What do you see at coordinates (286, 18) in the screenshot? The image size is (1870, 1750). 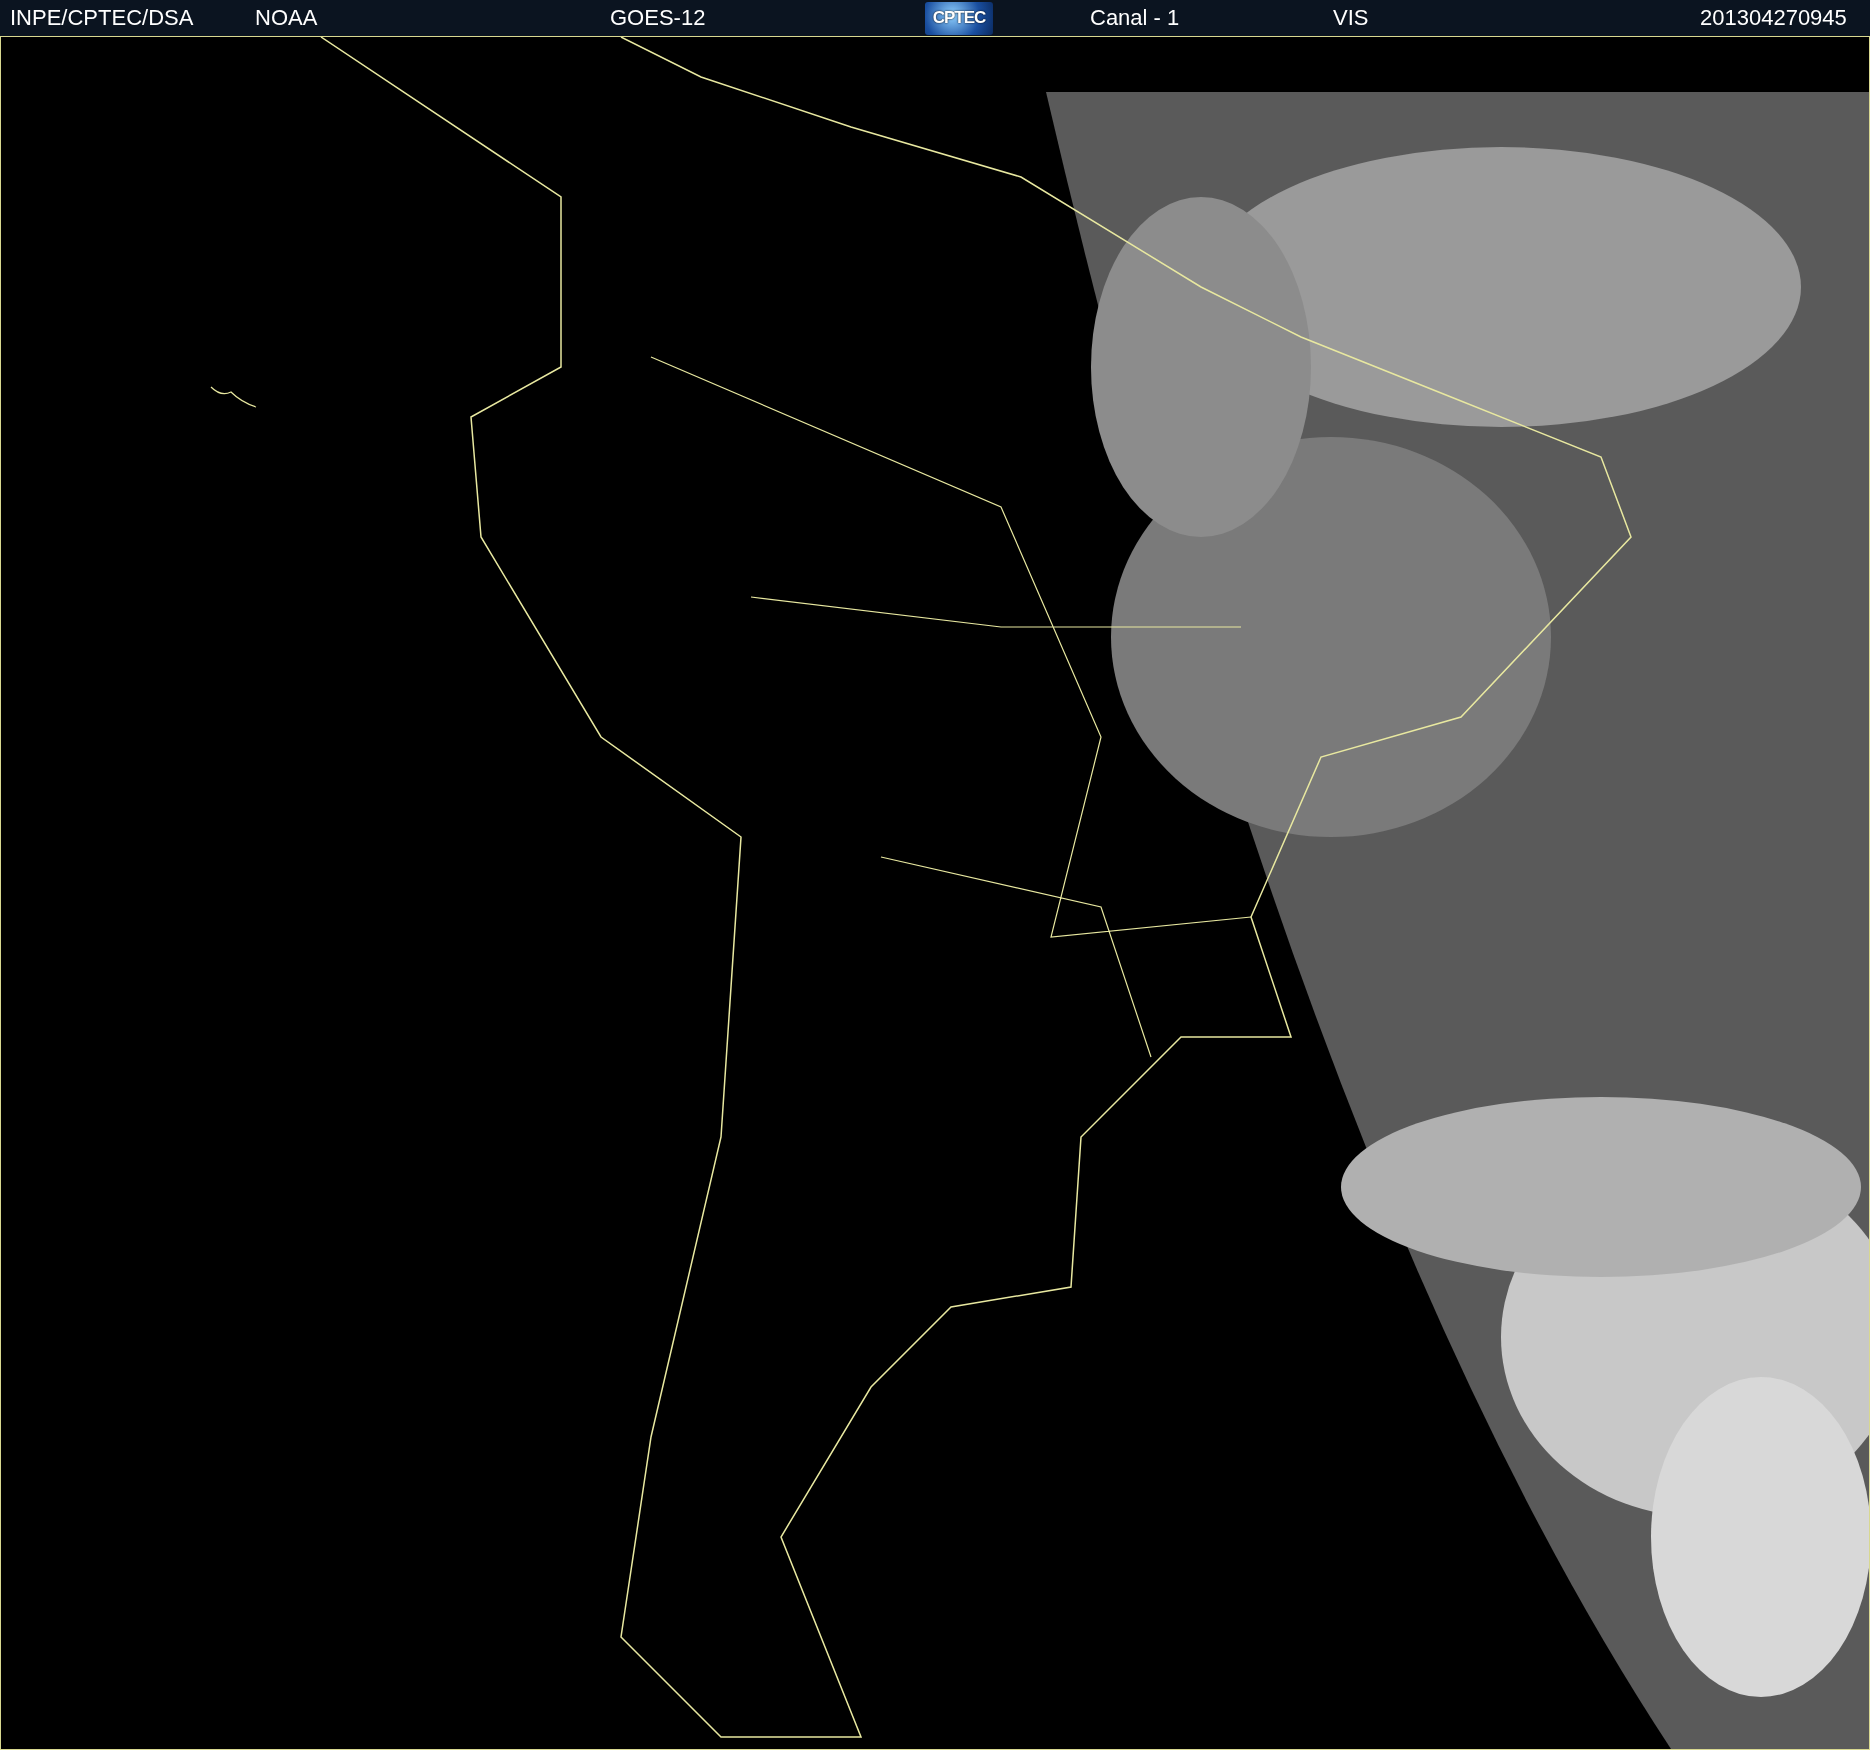 I see `agency-label: NOAA` at bounding box center [286, 18].